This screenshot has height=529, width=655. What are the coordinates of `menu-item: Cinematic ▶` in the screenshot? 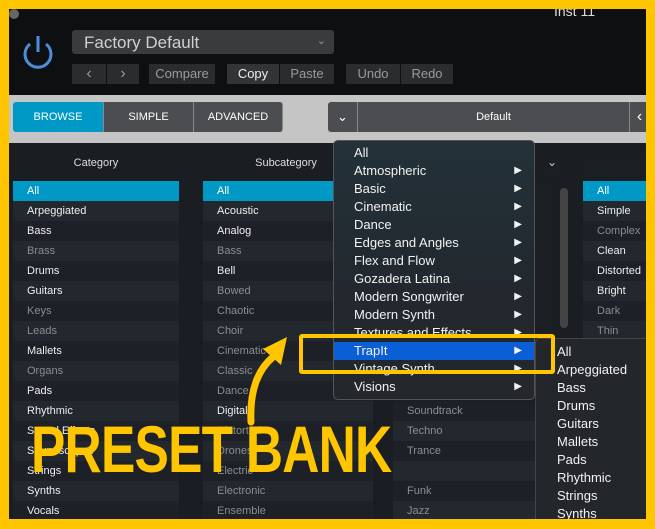 It's located at (434, 207).